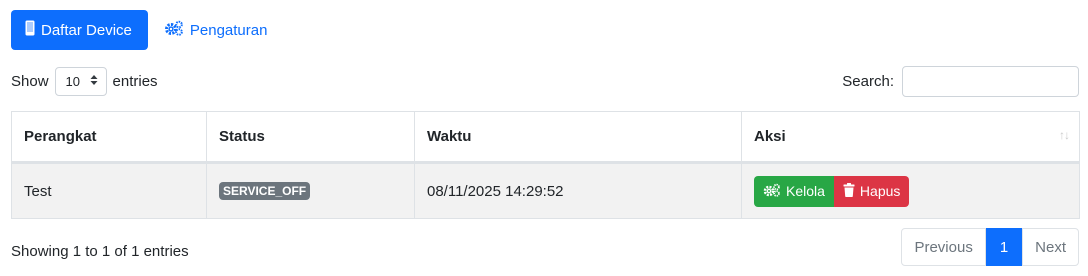 The image size is (1088, 276). I want to click on updown-icon, so click(94, 81).